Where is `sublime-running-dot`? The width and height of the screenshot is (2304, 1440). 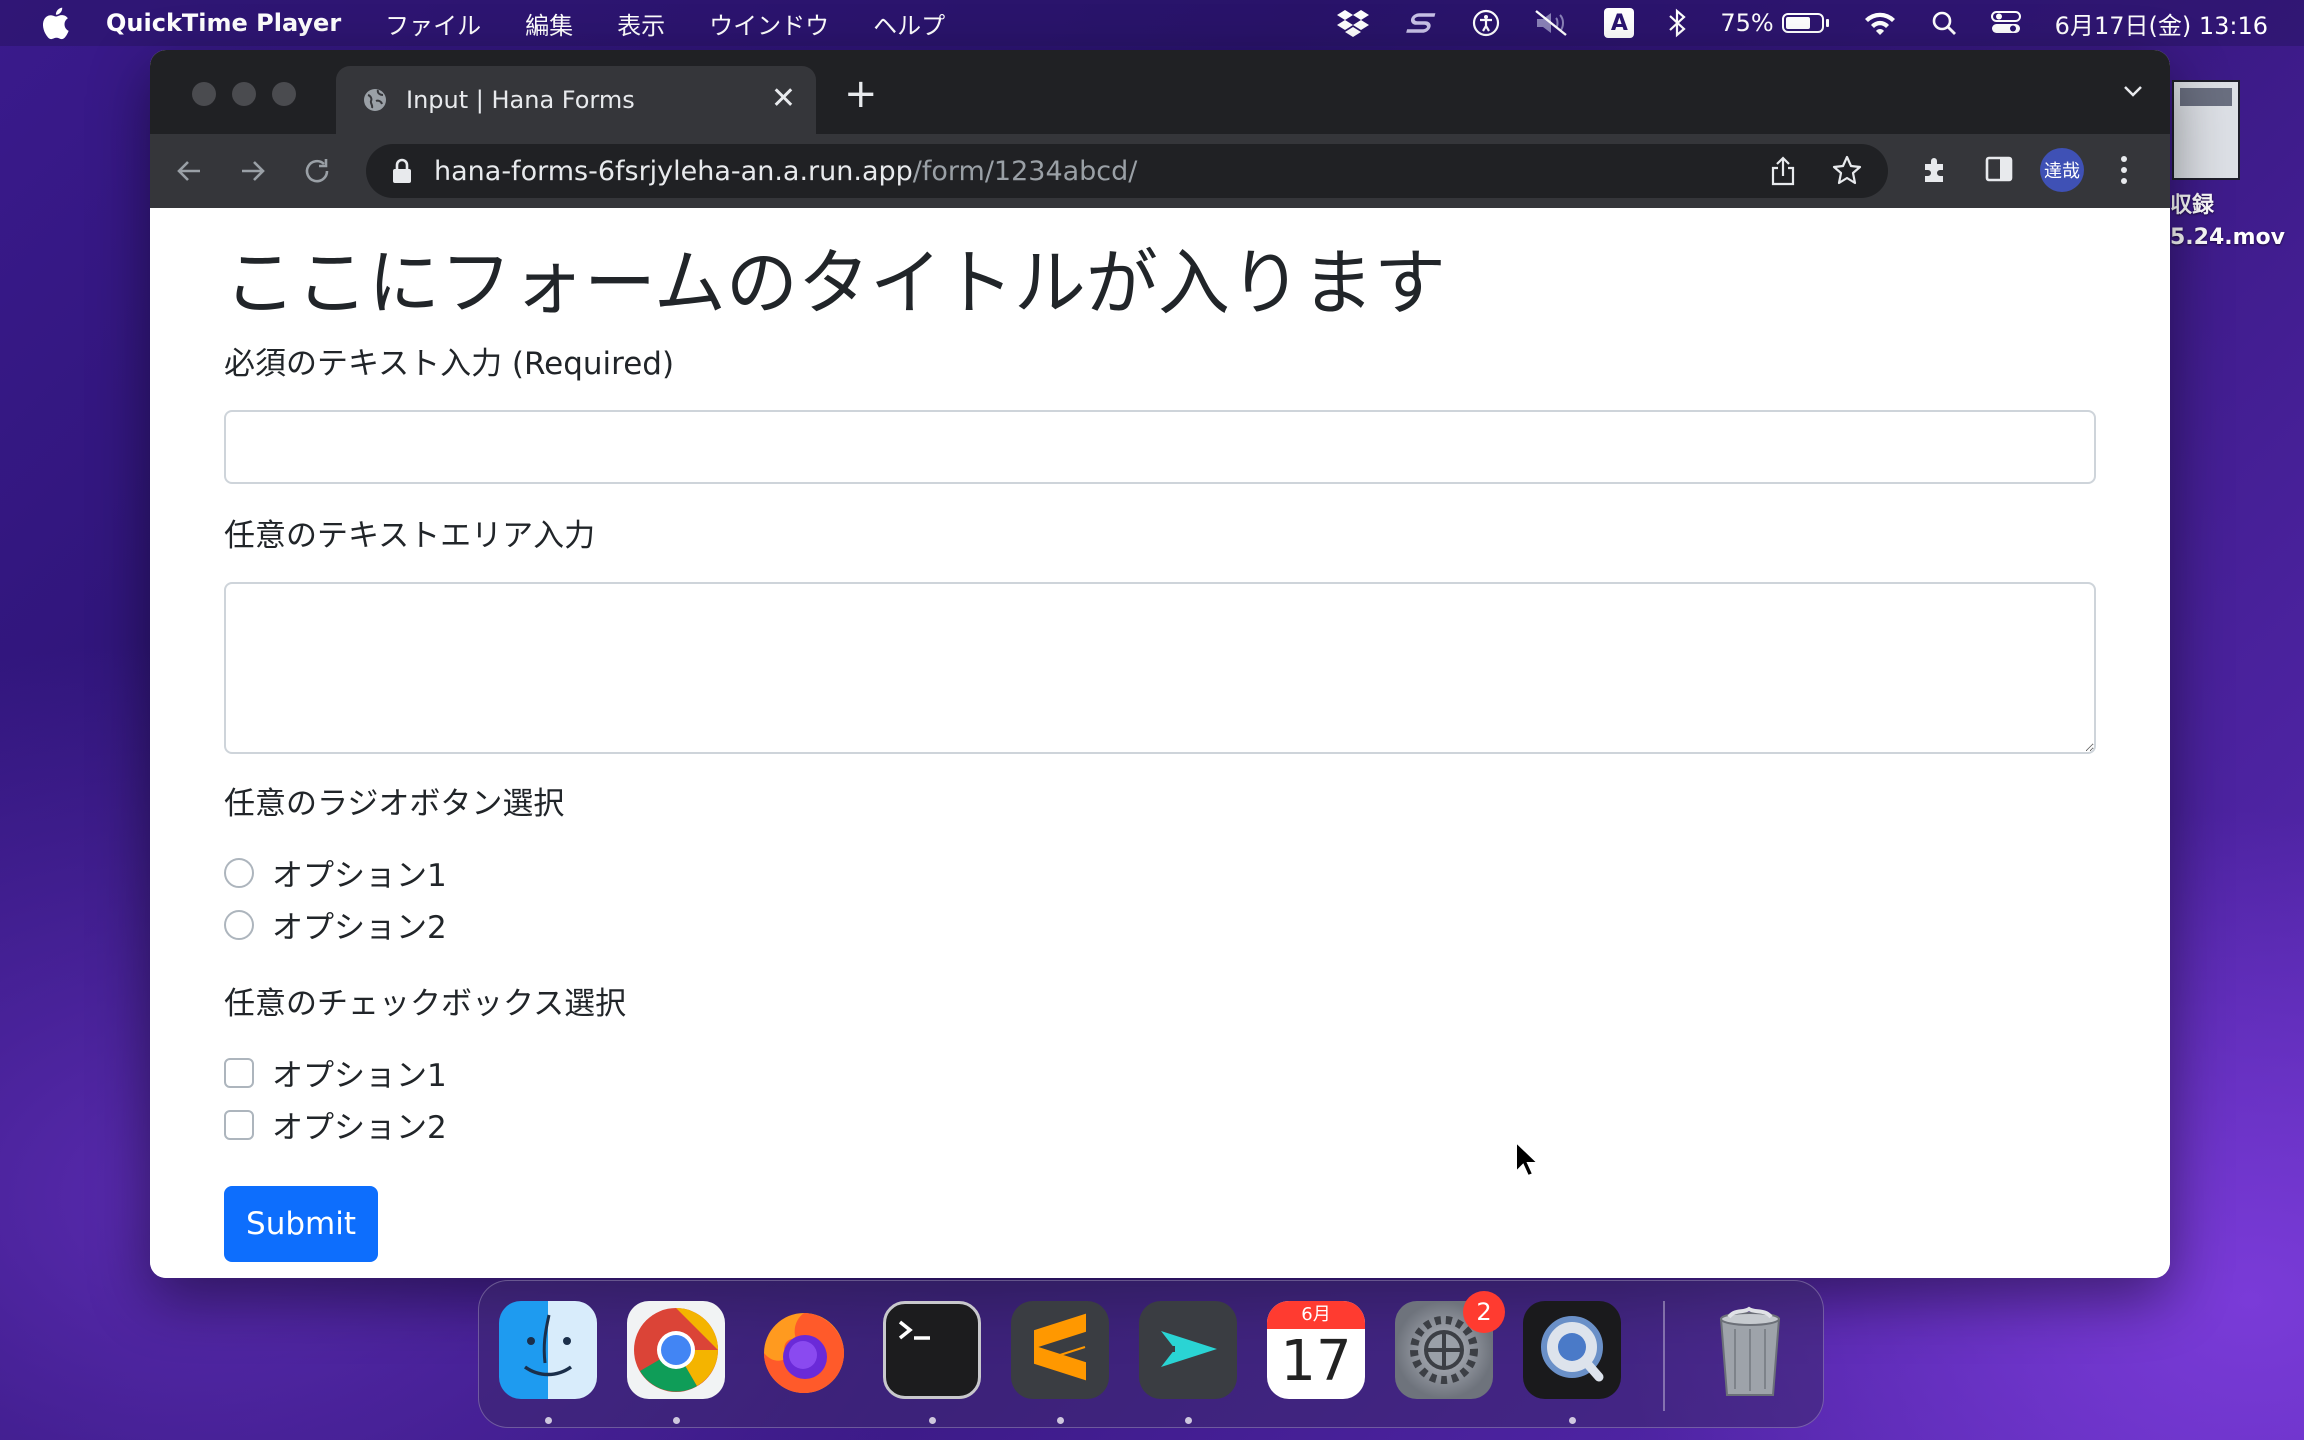
sublime-running-dot is located at coordinates (1060, 1420).